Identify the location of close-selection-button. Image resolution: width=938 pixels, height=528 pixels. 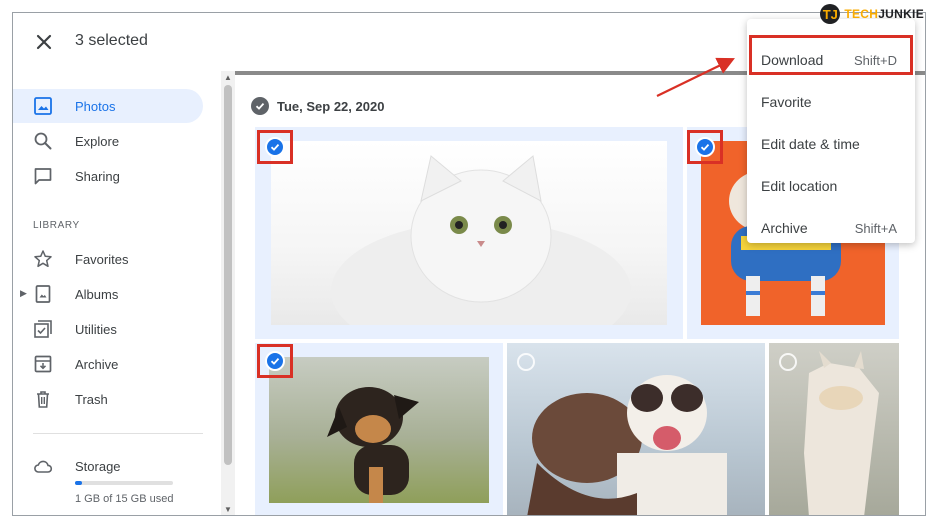
(44, 42).